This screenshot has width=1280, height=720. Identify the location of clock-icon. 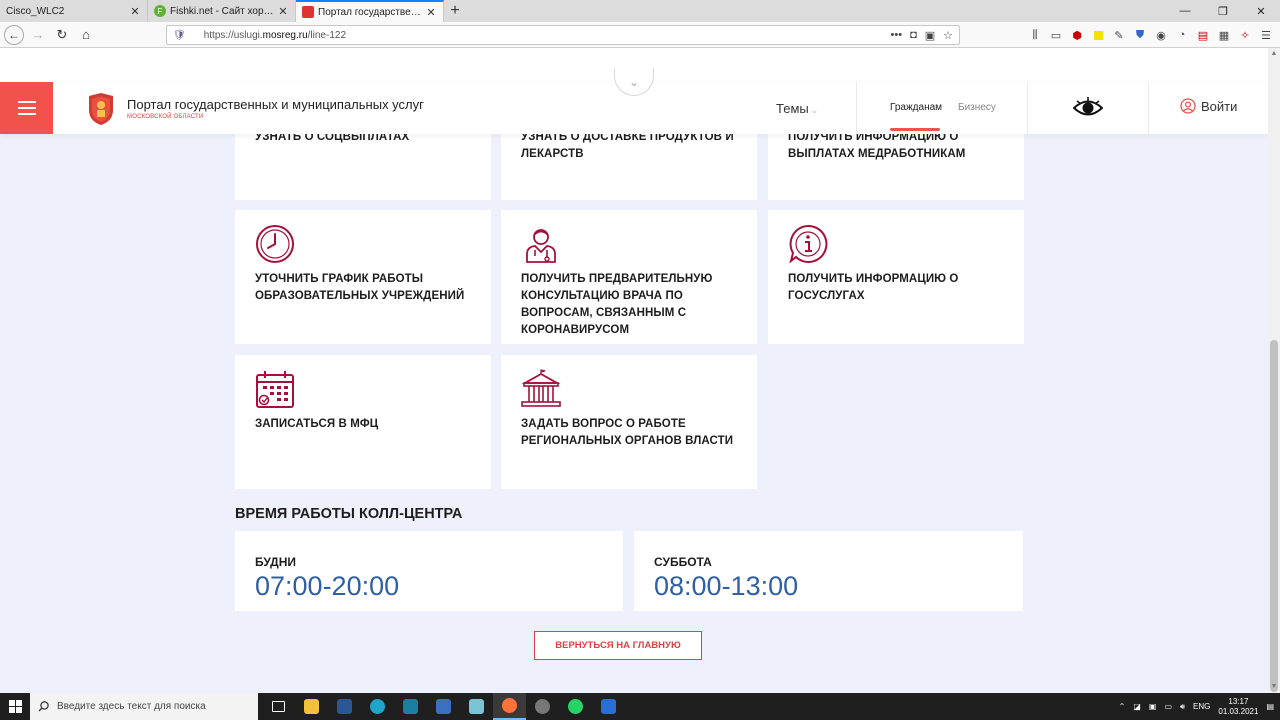
(275, 244).